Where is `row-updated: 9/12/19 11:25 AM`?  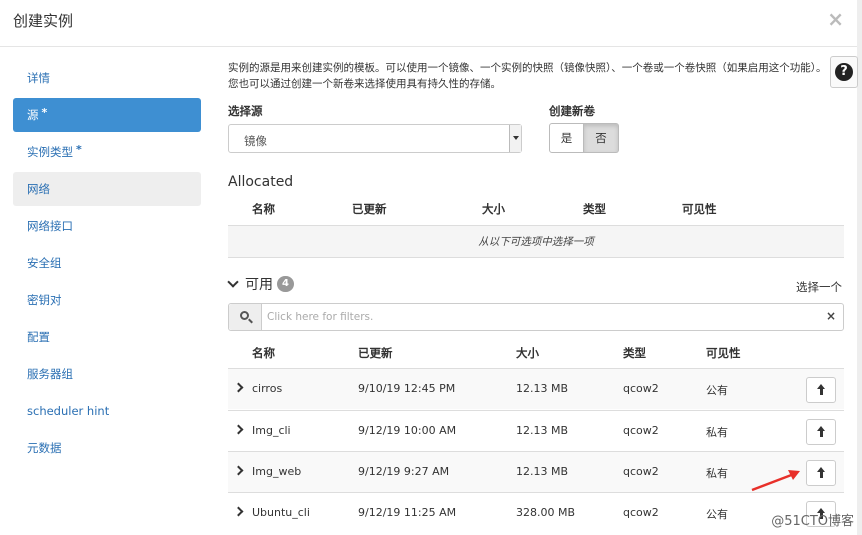 row-updated: 9/12/19 11:25 AM is located at coordinates (407, 512).